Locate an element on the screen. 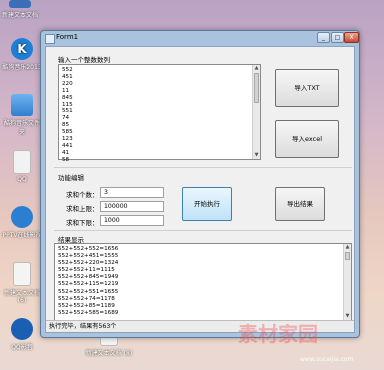 Image resolution: width=384 pixels, height=370 pixels. list-item: 552+552+11=1115 is located at coordinates (86, 270).